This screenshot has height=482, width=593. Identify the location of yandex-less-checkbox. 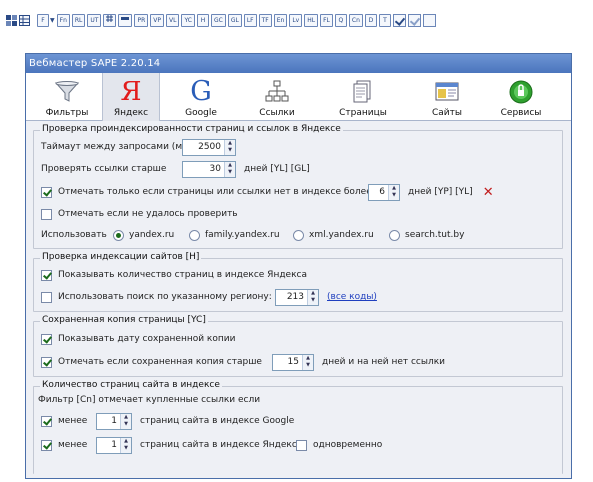
(46, 445).